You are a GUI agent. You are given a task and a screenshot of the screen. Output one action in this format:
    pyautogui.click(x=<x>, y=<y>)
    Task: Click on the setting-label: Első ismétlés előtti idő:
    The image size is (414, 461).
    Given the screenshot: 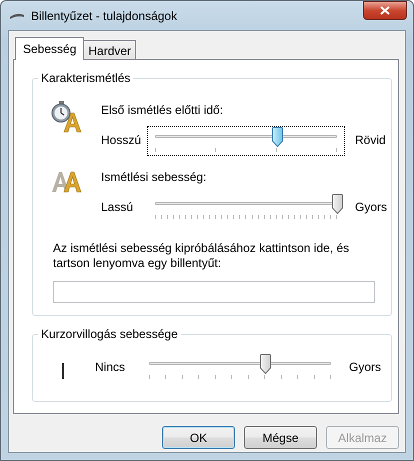 What is the action you would take?
    pyautogui.click(x=162, y=110)
    